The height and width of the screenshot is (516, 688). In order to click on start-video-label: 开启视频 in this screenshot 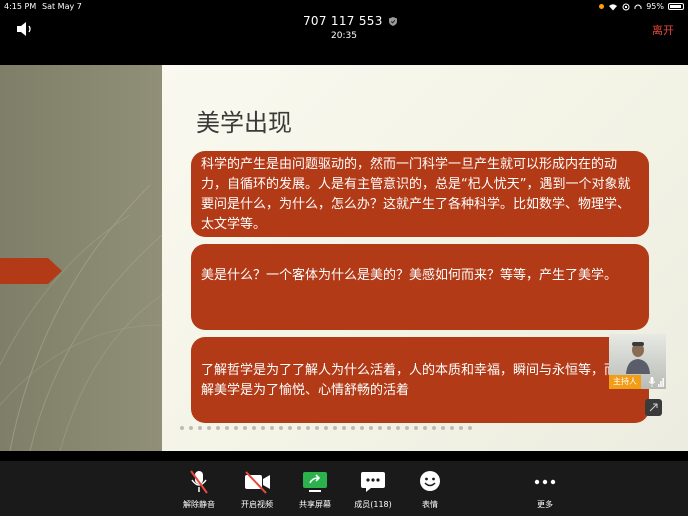, I will do `click(257, 504)`.